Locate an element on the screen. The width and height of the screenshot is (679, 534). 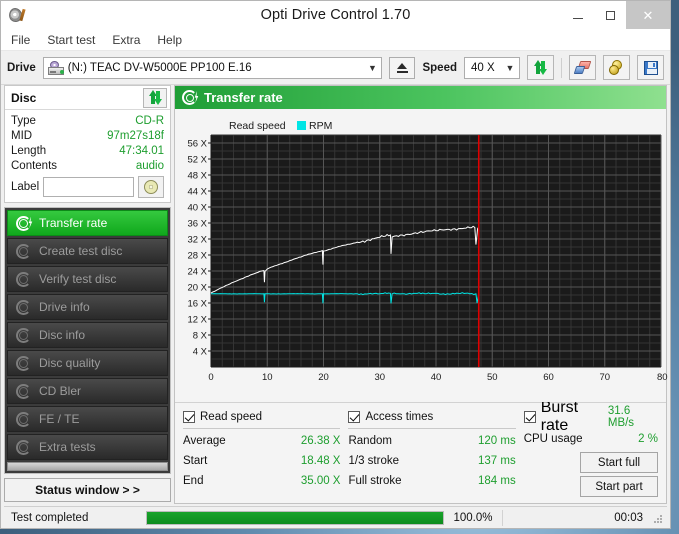
eraser-icon is located at coordinates (582, 67).